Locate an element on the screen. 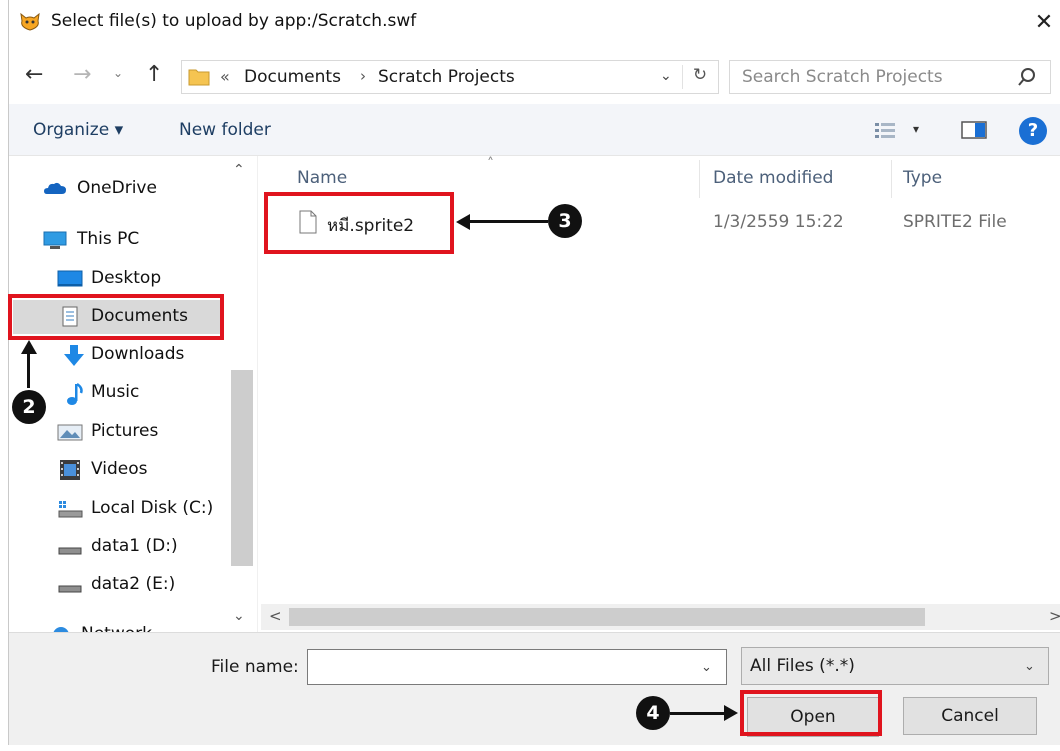 The image size is (1060, 751). sidebar-item-data1-d: data1 (D:) is located at coordinates (123, 547).